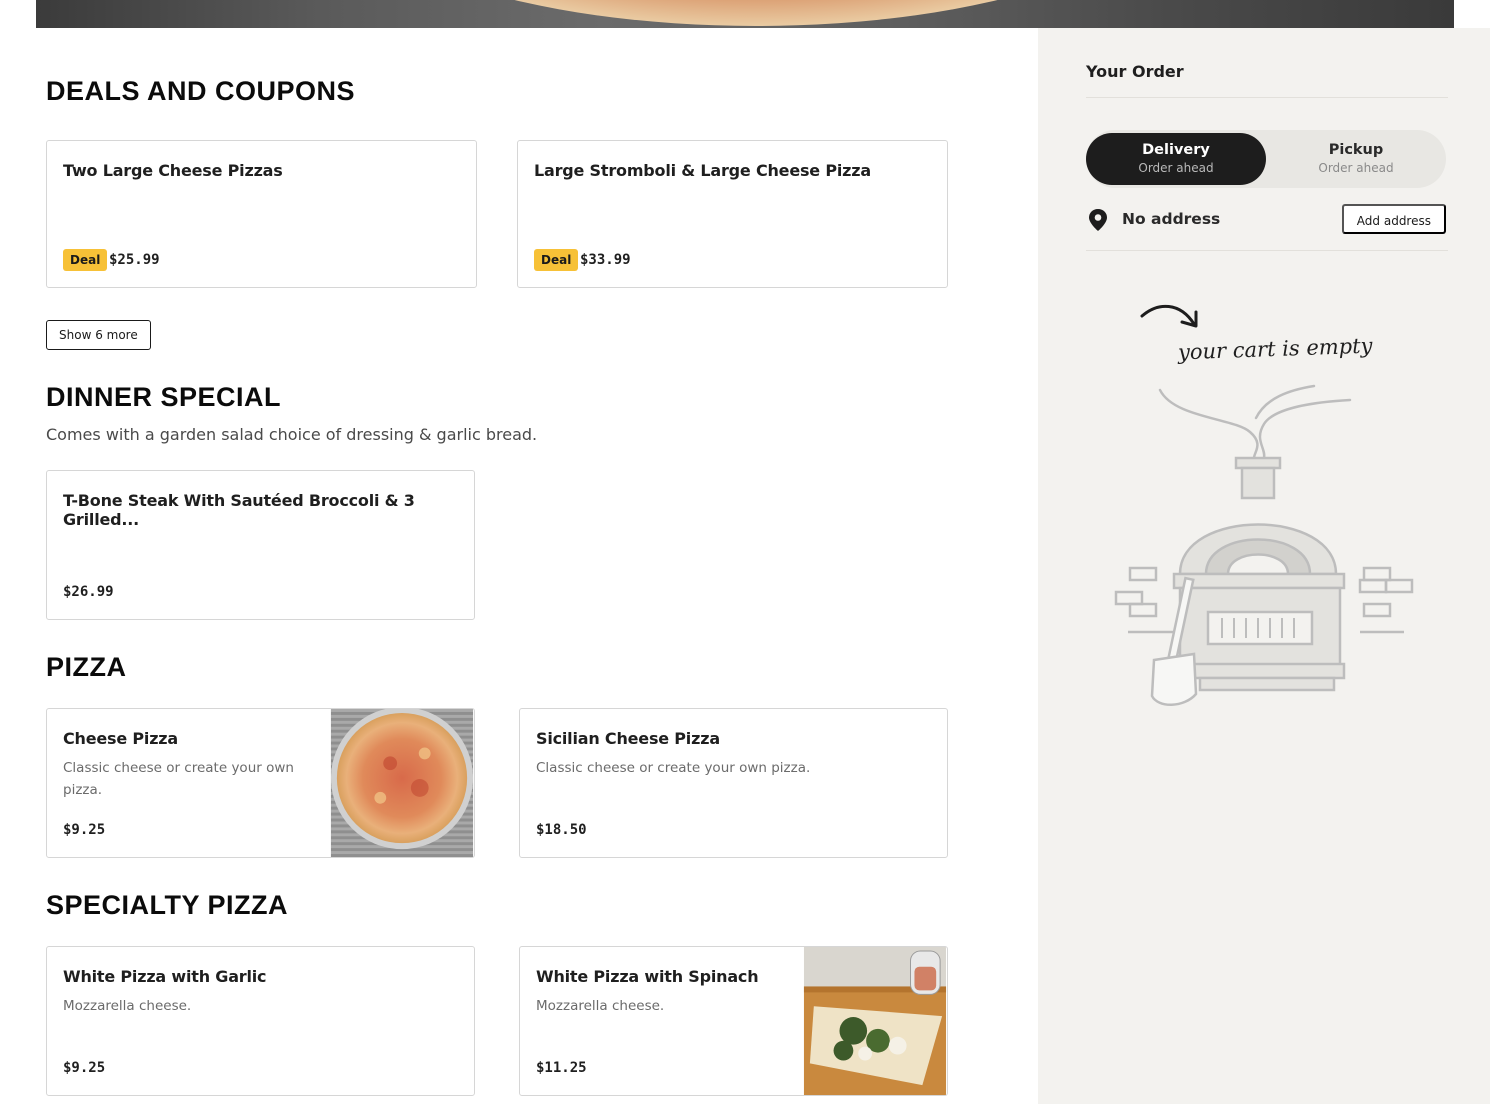 This screenshot has width=1490, height=1104. What do you see at coordinates (702, 170) in the screenshot?
I see `menu-item-name: Large Stromboli & Large Cheese Pizza` at bounding box center [702, 170].